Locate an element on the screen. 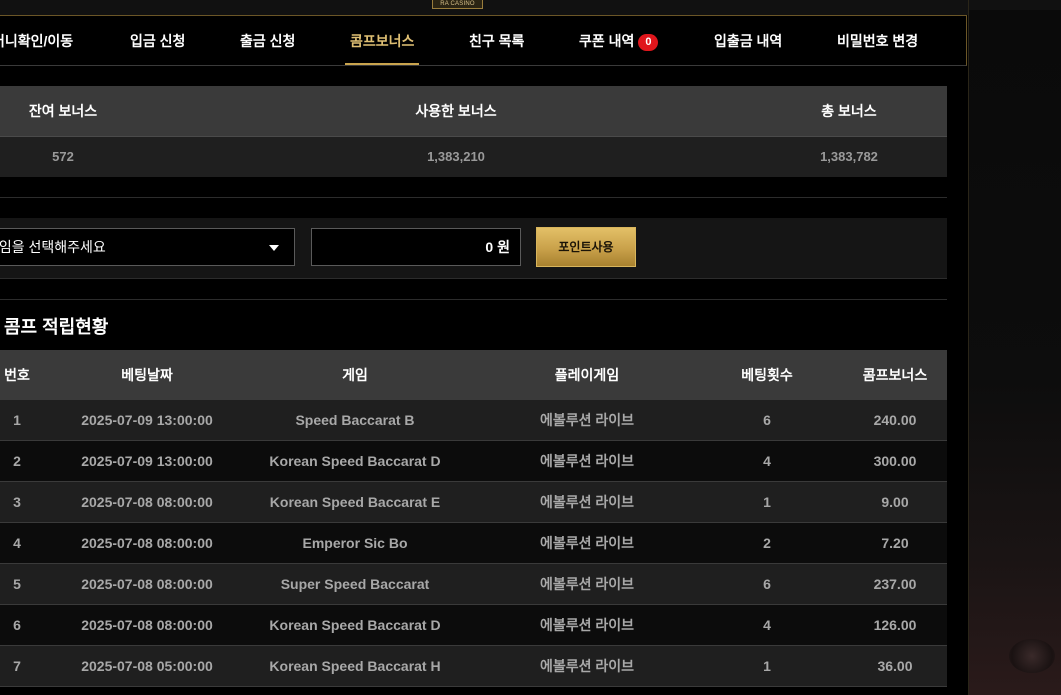 The height and width of the screenshot is (695, 1061). bonus-summary-values: 572 1,383,210 1,383,782 is located at coordinates (473, 157).